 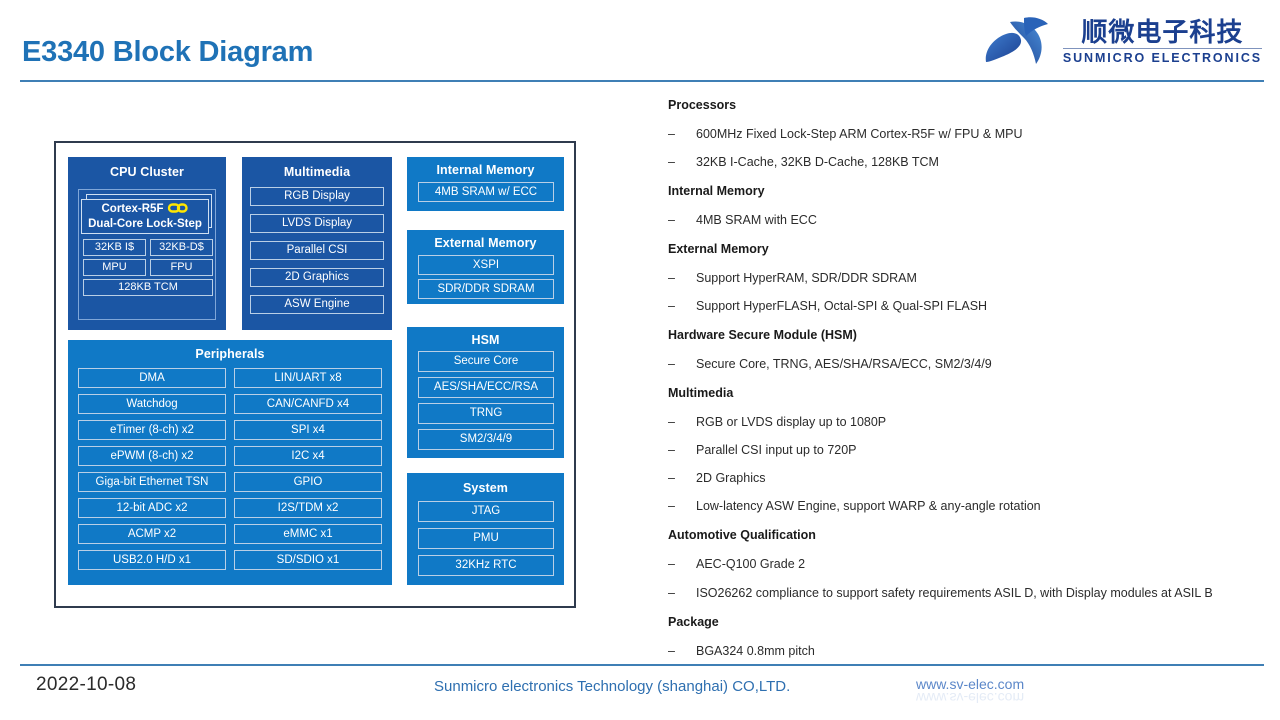 What do you see at coordinates (1162, 48) in the screenshot?
I see `logo-divider` at bounding box center [1162, 48].